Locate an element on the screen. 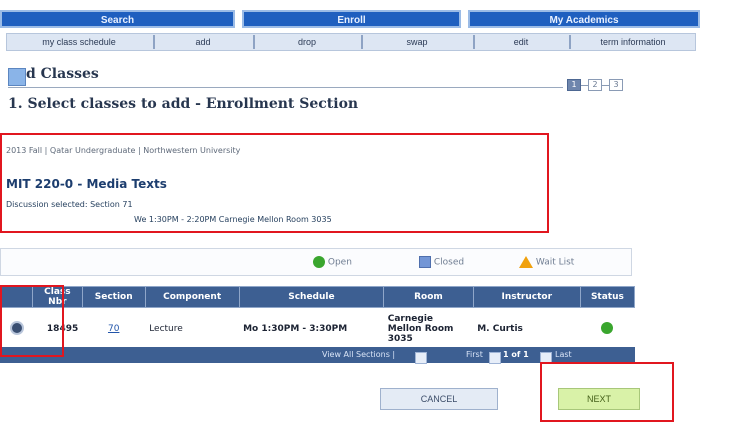 This screenshot has height=433, width=740. instructor-cell: M. Curtis is located at coordinates (527, 329).